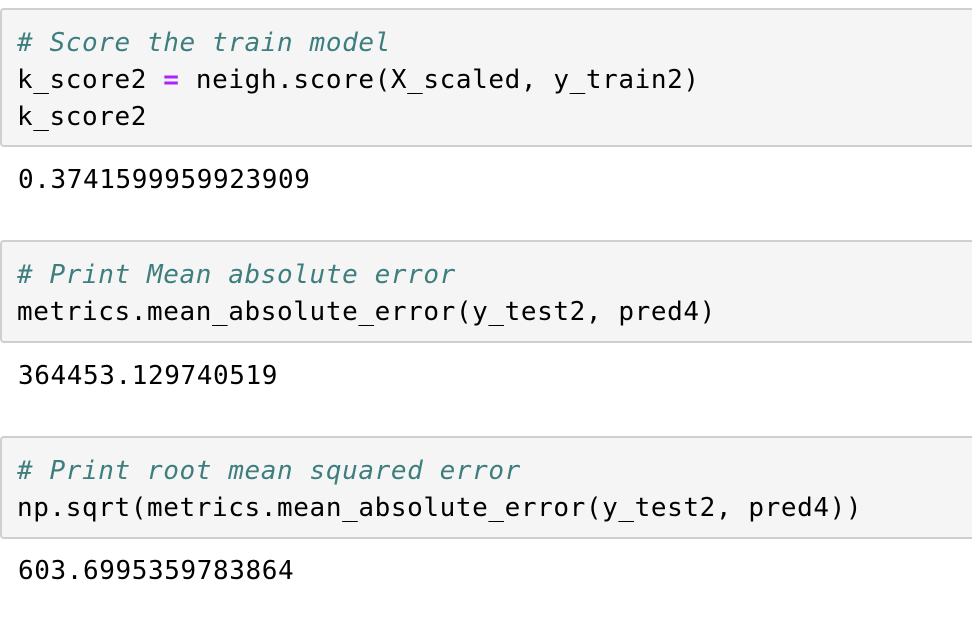  I want to click on code-comment: # Score the train model, so click(204, 43).